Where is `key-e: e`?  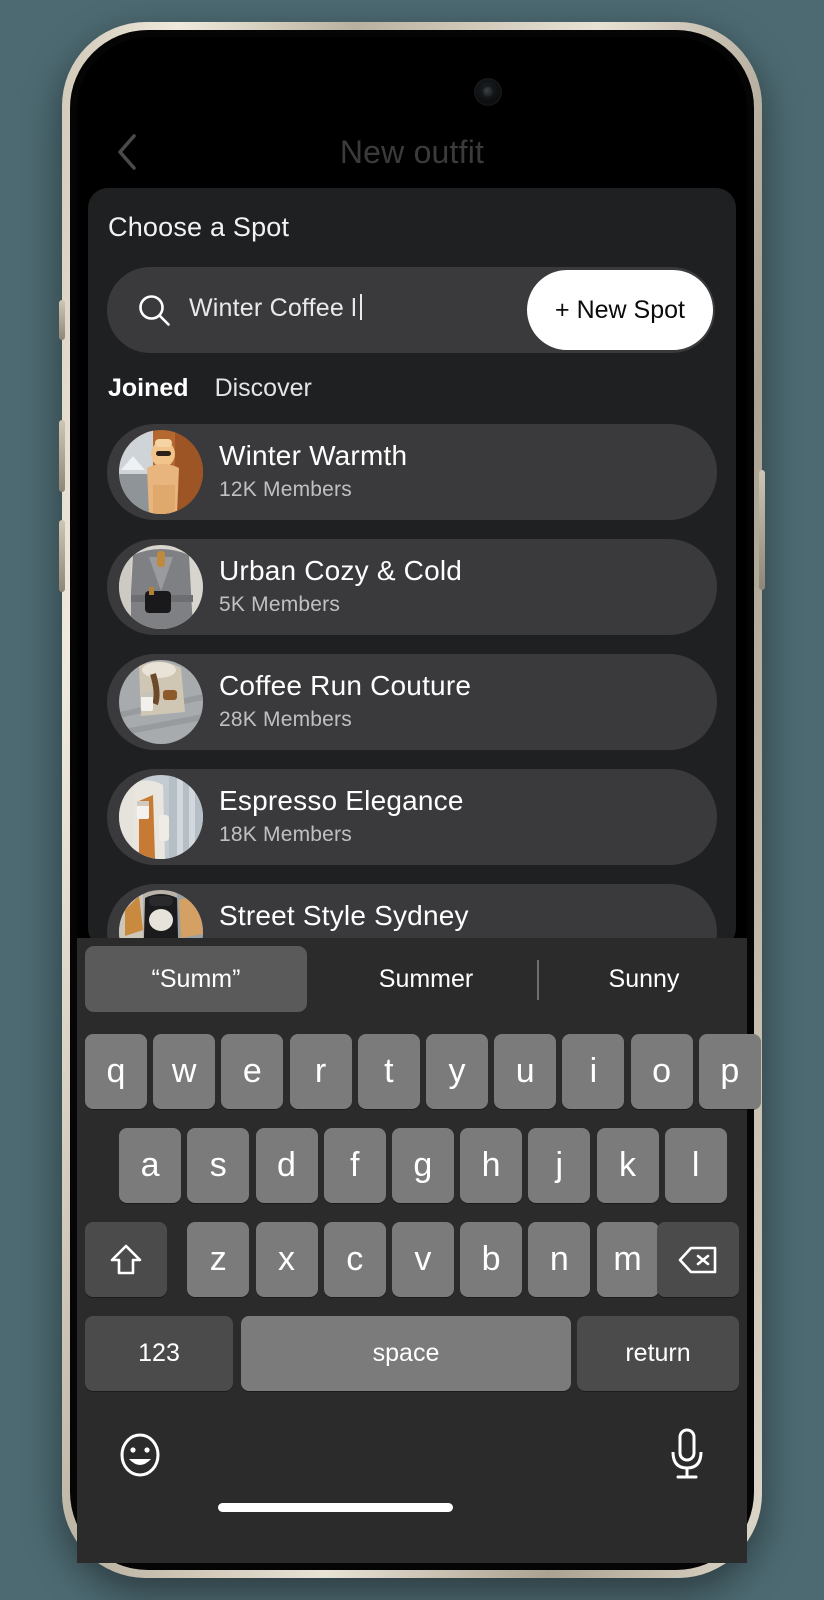 key-e: e is located at coordinates (252, 1071).